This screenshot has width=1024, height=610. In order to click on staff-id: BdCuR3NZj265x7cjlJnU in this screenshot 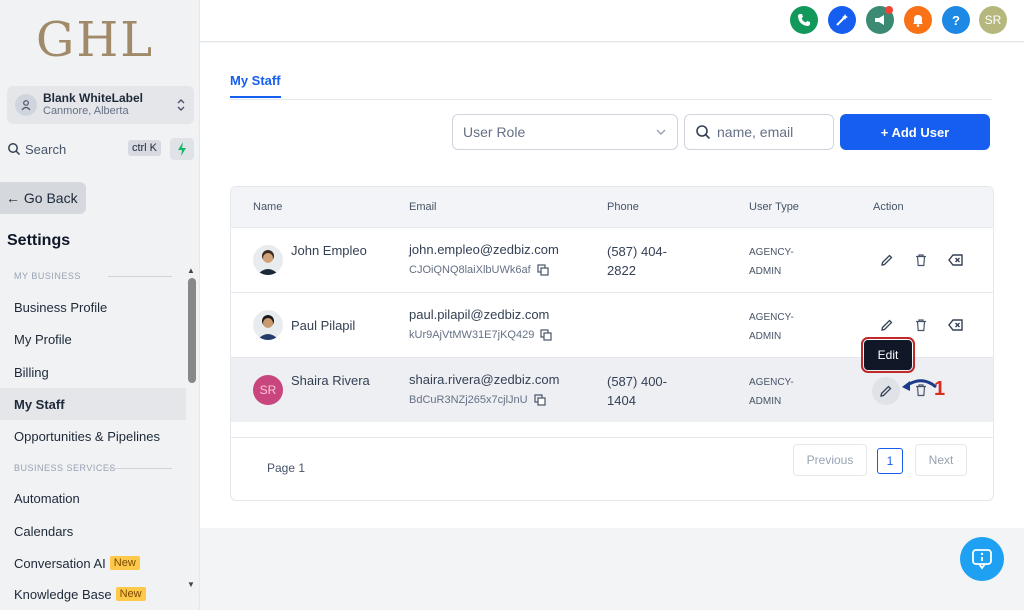, I will do `click(477, 400)`.